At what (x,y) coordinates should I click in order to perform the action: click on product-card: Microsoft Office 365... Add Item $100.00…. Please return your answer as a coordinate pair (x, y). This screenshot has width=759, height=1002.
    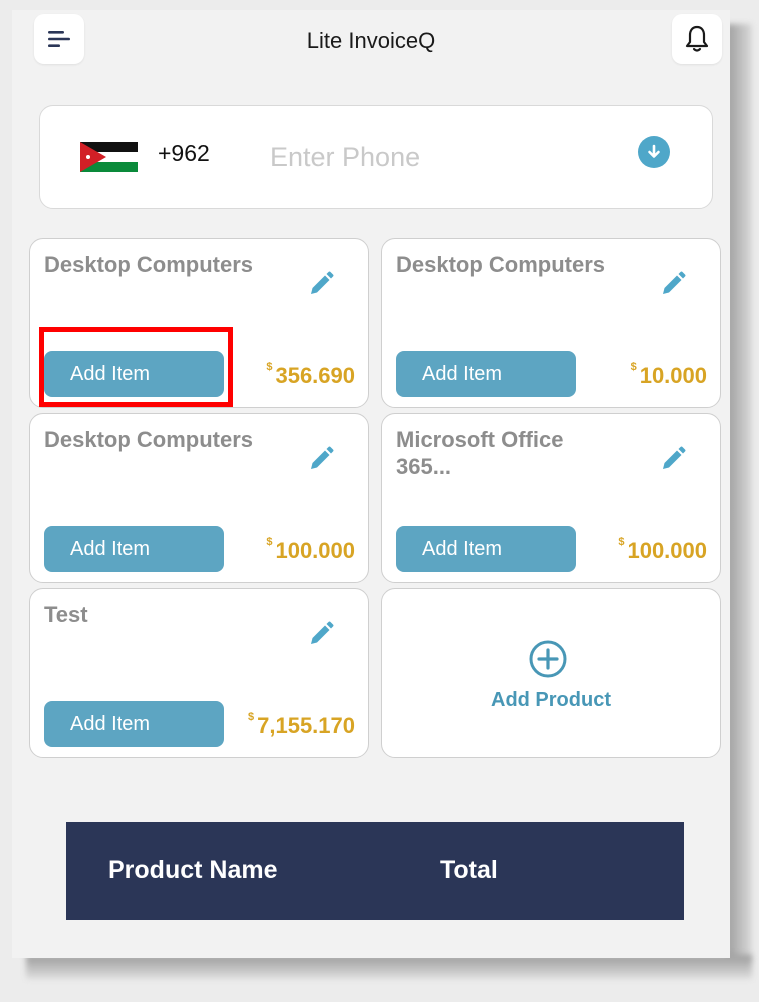
    Looking at the image, I should click on (551, 498).